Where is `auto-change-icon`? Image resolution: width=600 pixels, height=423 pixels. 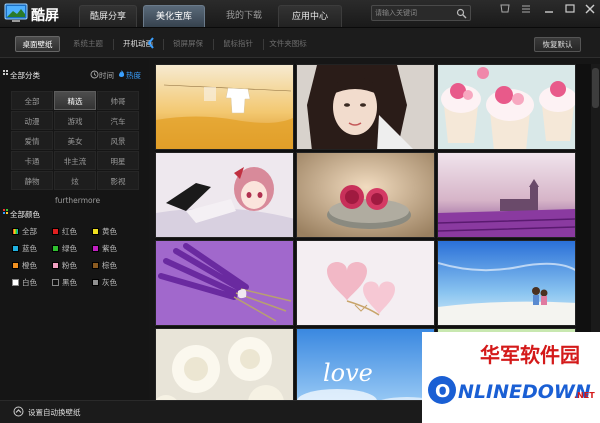 auto-change-icon is located at coordinates (18, 411).